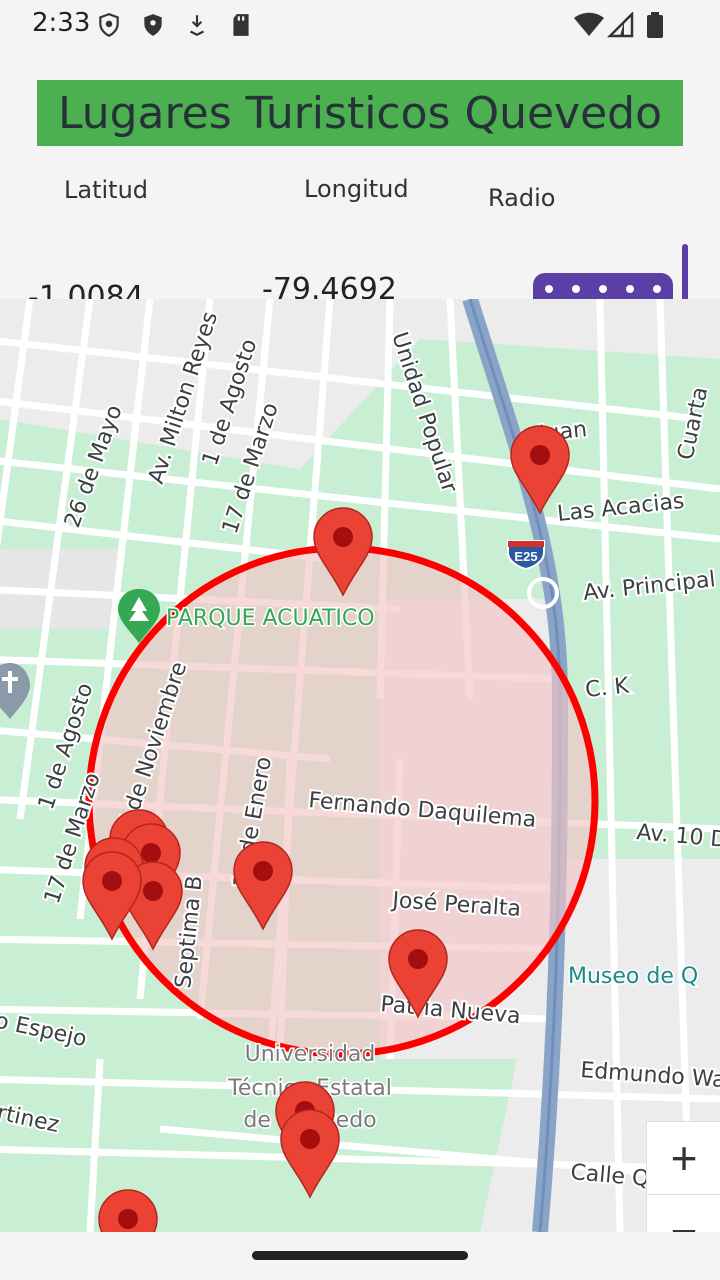 The height and width of the screenshot is (1280, 720). I want to click on cellular-signal-icon, so click(620, 25).